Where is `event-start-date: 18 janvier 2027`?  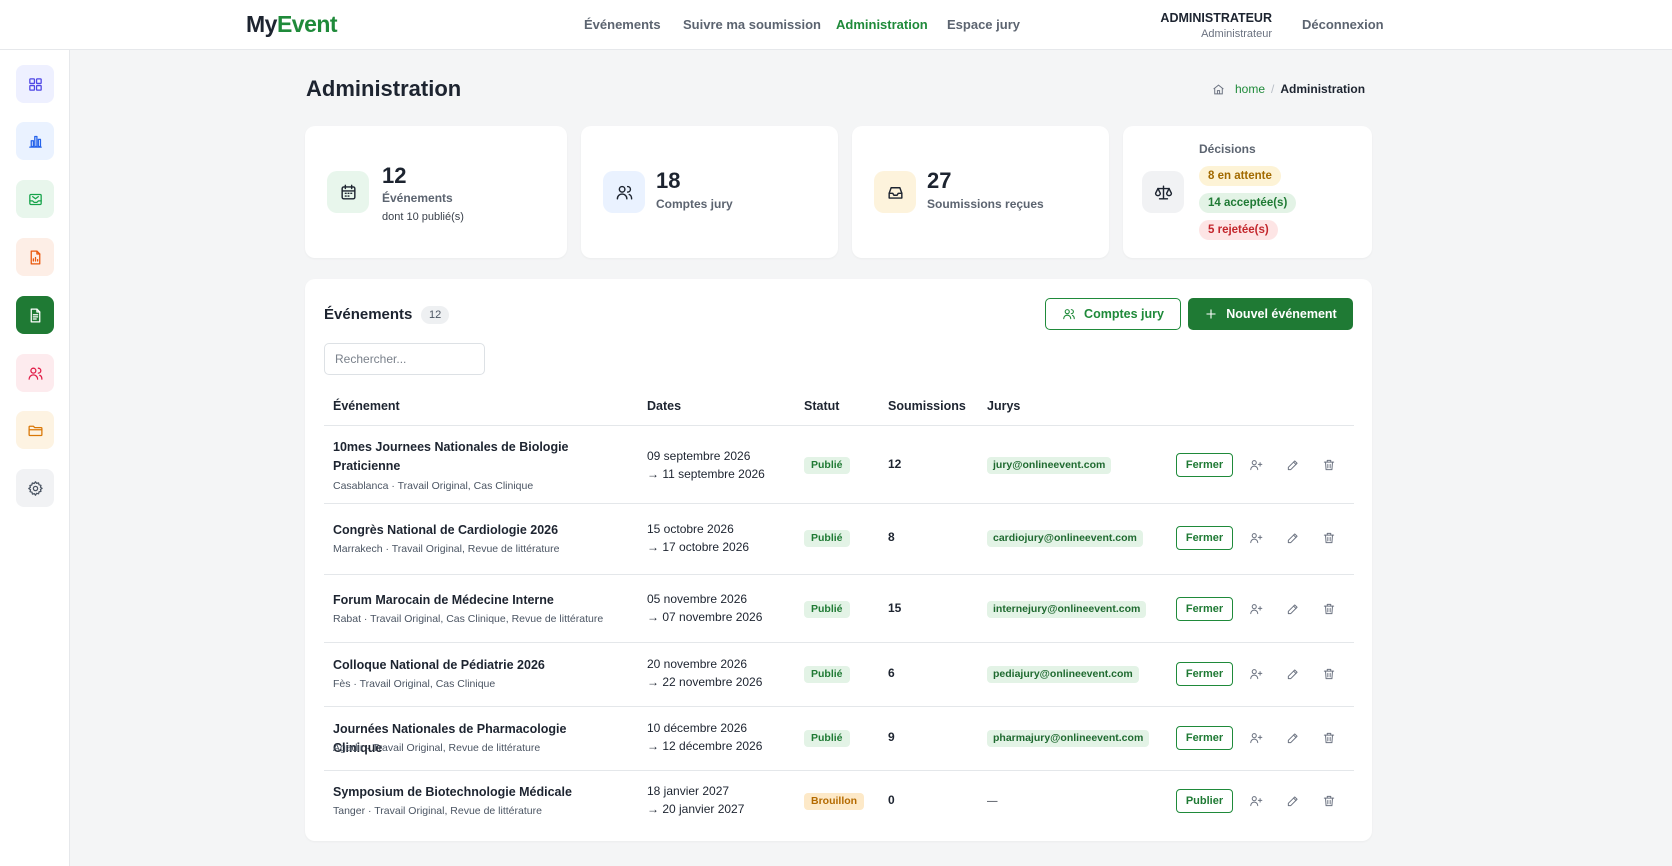 event-start-date: 18 janvier 2027 is located at coordinates (688, 791).